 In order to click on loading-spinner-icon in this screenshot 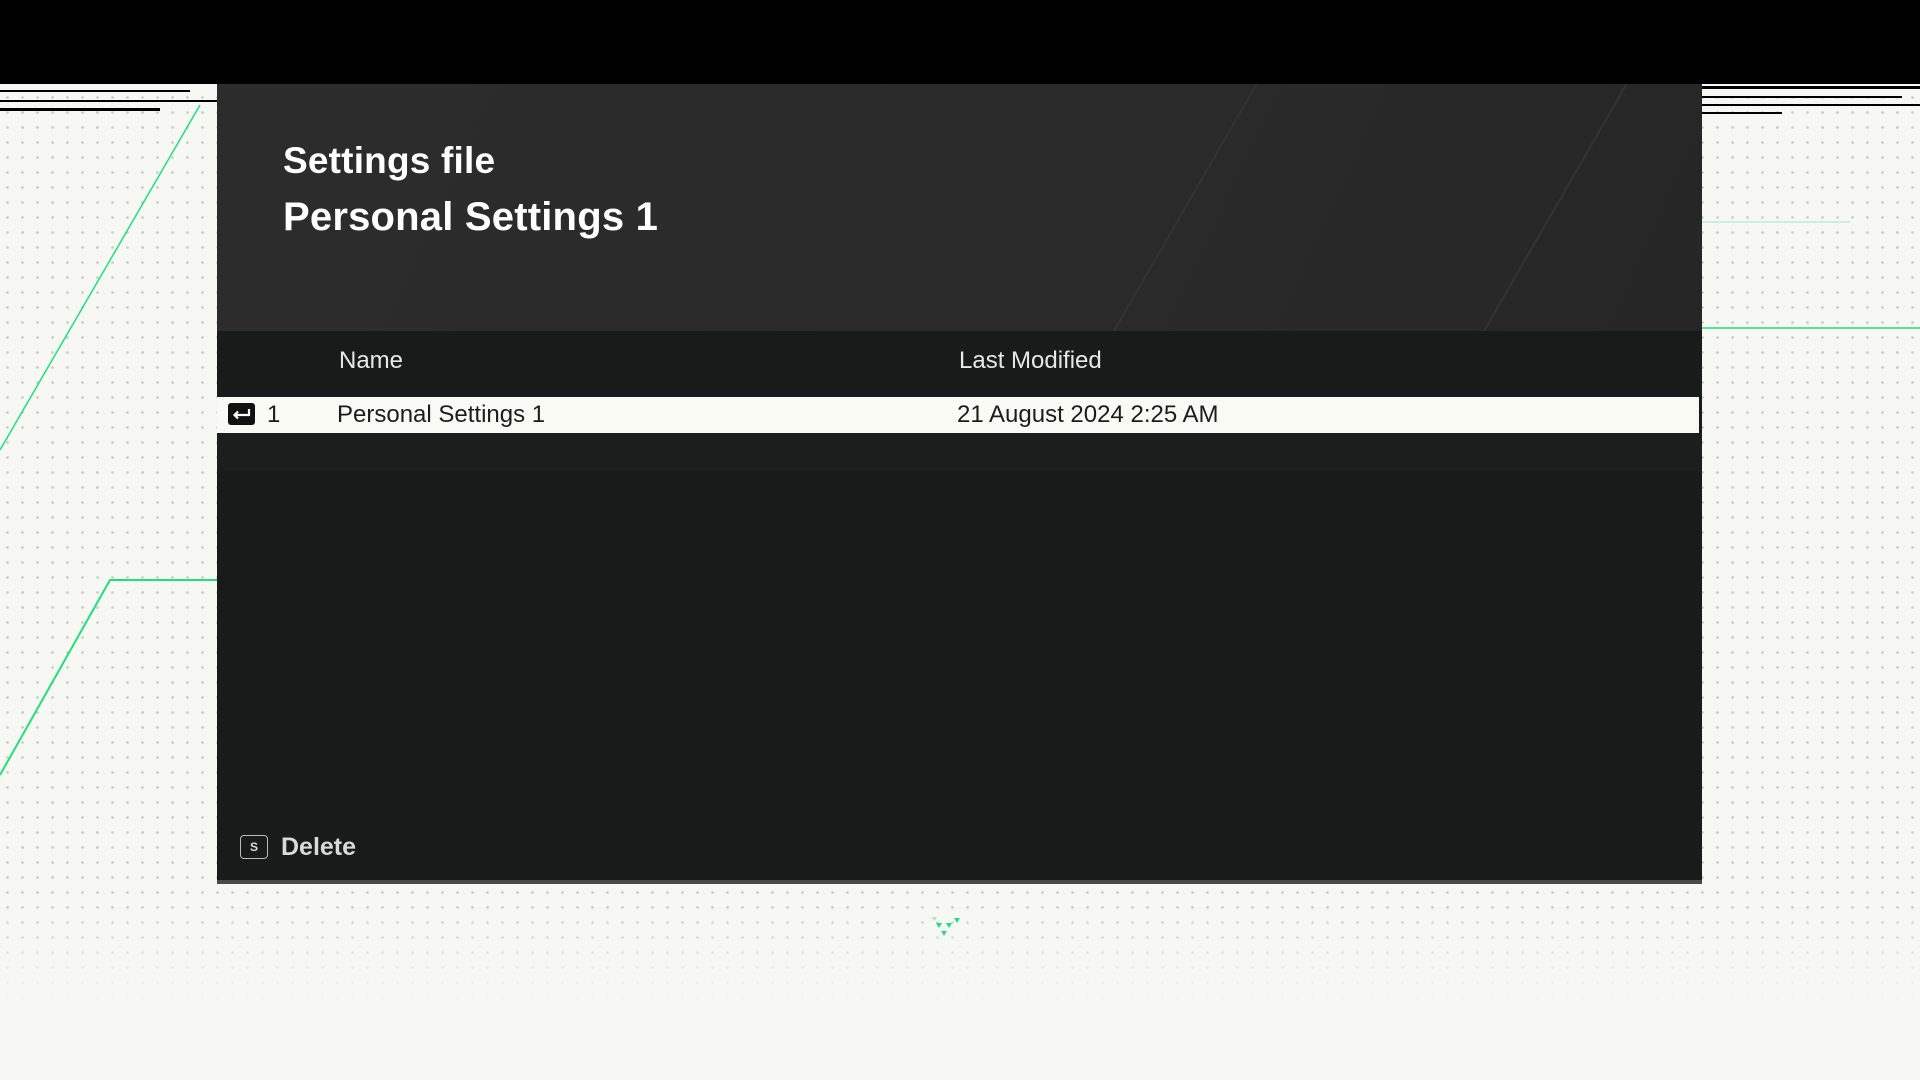, I will do `click(946, 926)`.